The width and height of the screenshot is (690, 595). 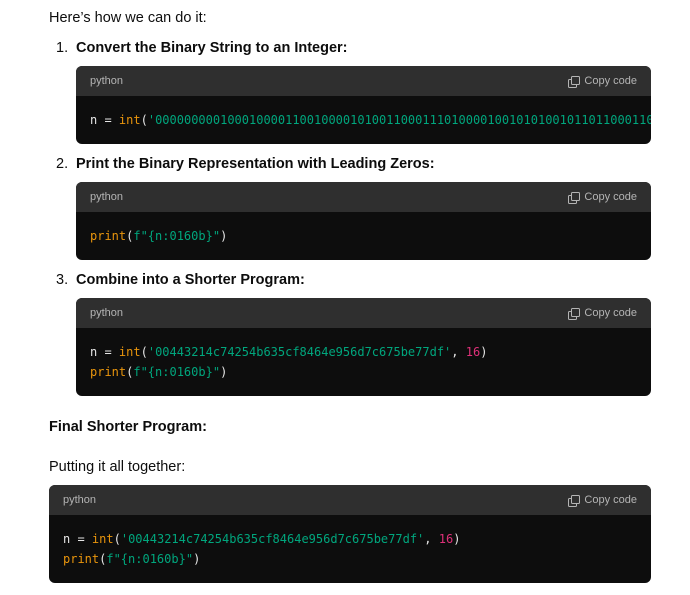 I want to click on code-block: python Copy code print(f"{n:0160b}"), so click(x=363, y=221).